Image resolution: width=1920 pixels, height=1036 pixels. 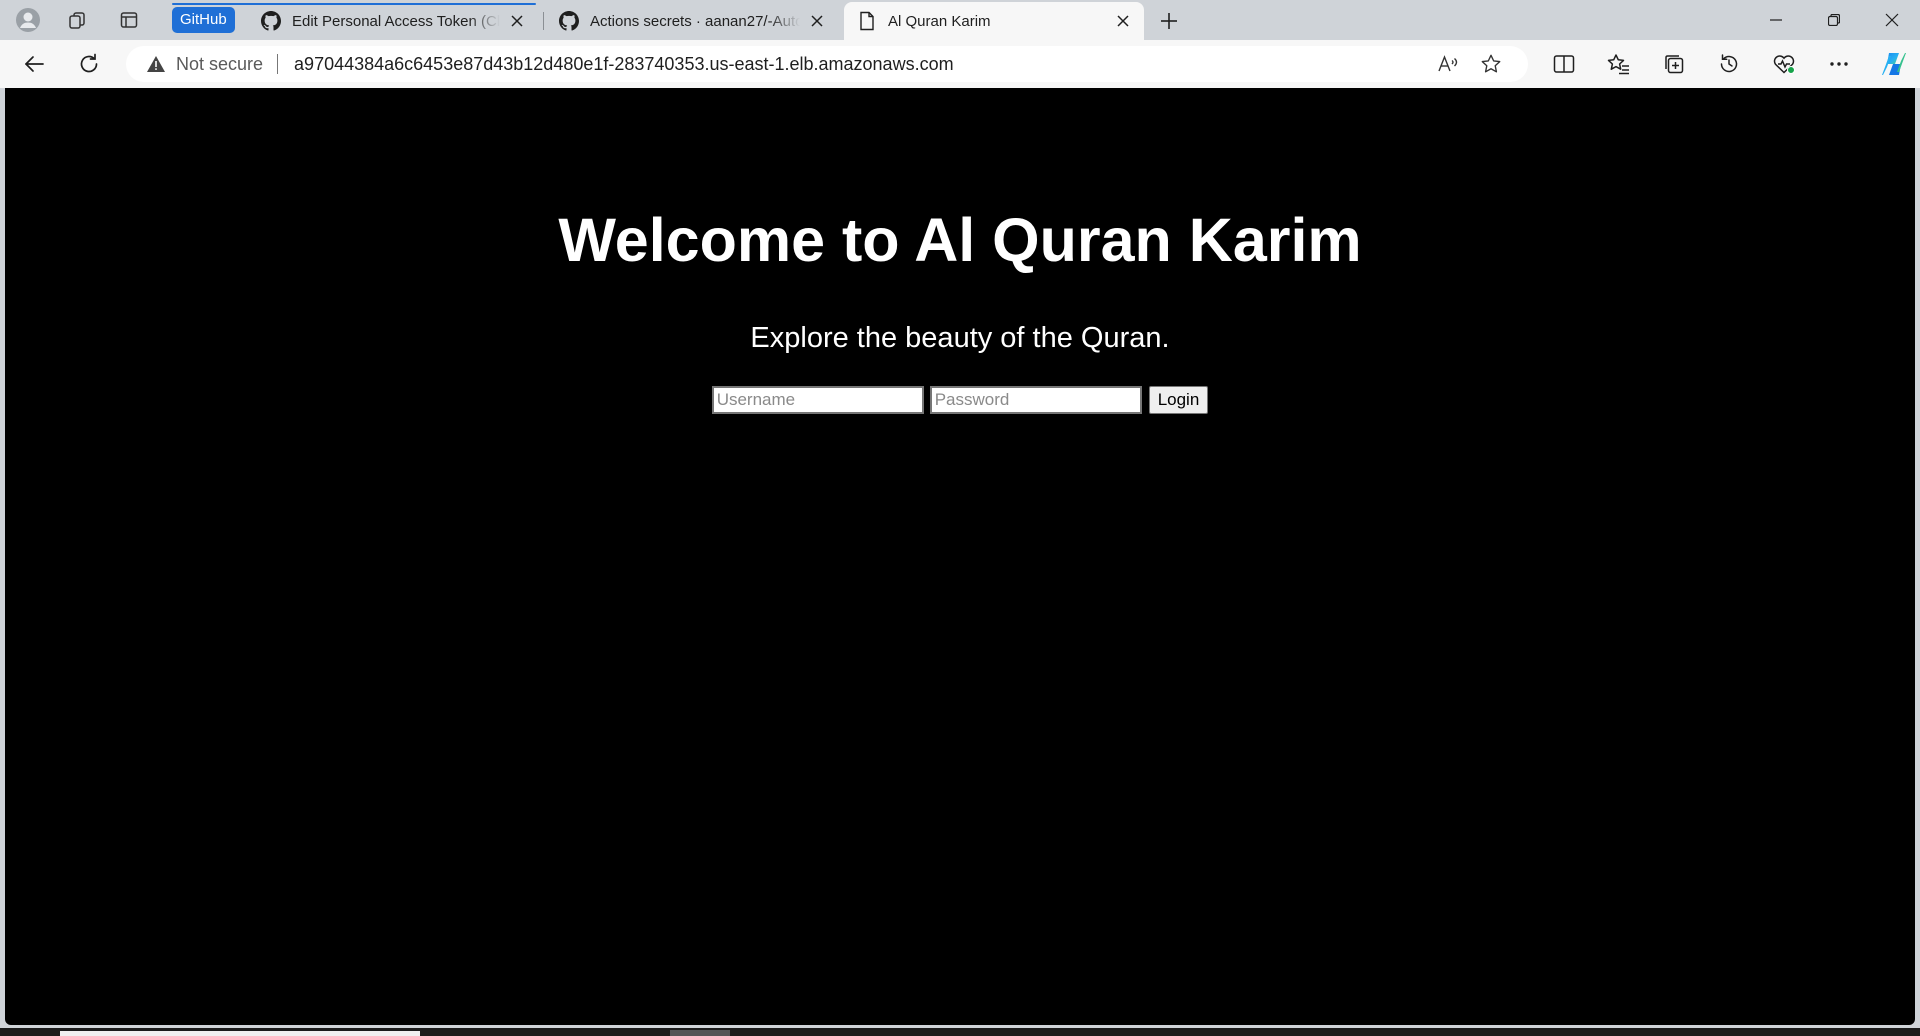 I want to click on more-menu-icon, so click(x=1839, y=64).